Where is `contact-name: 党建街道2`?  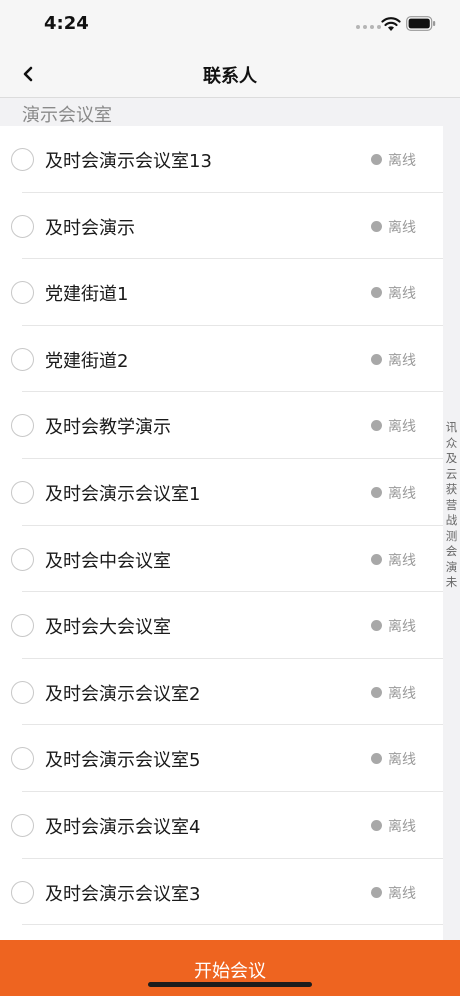 contact-name: 党建街道2 is located at coordinates (87, 361).